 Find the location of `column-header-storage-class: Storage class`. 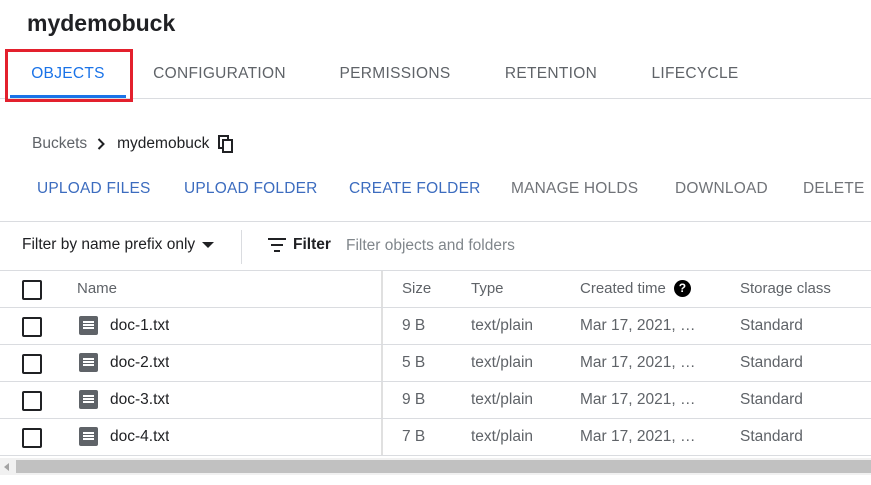

column-header-storage-class: Storage class is located at coordinates (785, 289).